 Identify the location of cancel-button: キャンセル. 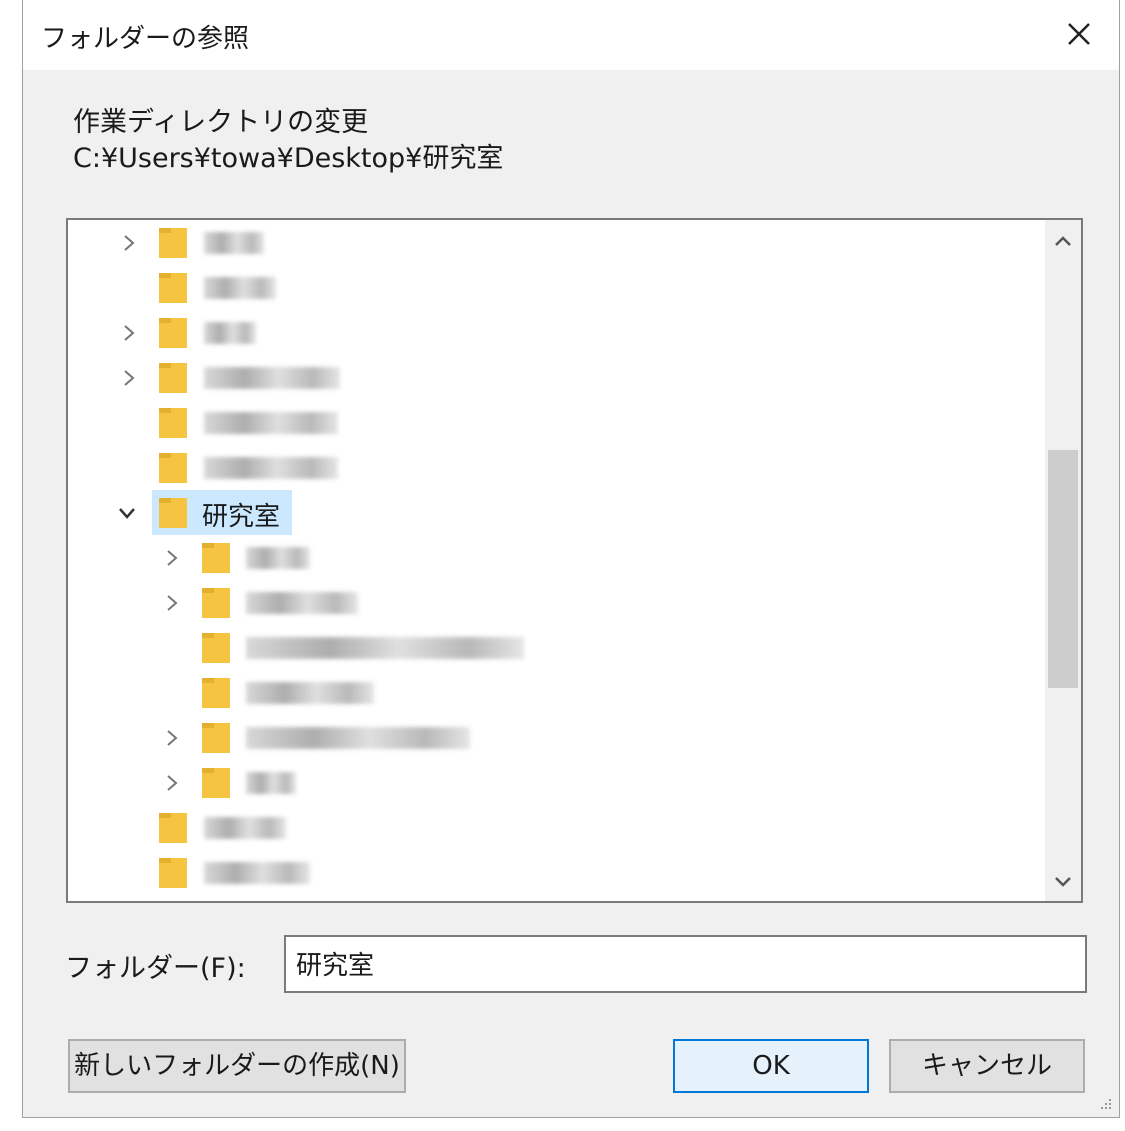
(987, 1066).